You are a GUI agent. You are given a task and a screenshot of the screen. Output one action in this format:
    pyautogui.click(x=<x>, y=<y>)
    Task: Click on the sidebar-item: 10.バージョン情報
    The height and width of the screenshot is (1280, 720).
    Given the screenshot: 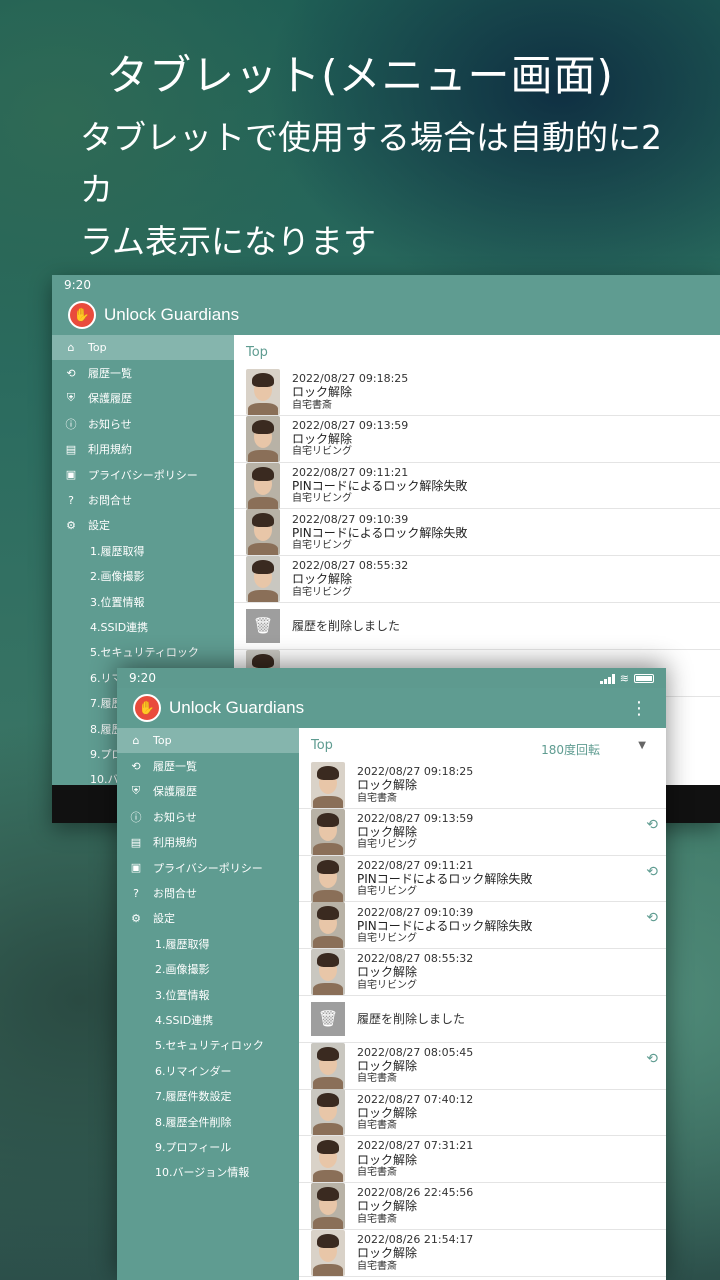 What is the action you would take?
    pyautogui.click(x=208, y=1172)
    